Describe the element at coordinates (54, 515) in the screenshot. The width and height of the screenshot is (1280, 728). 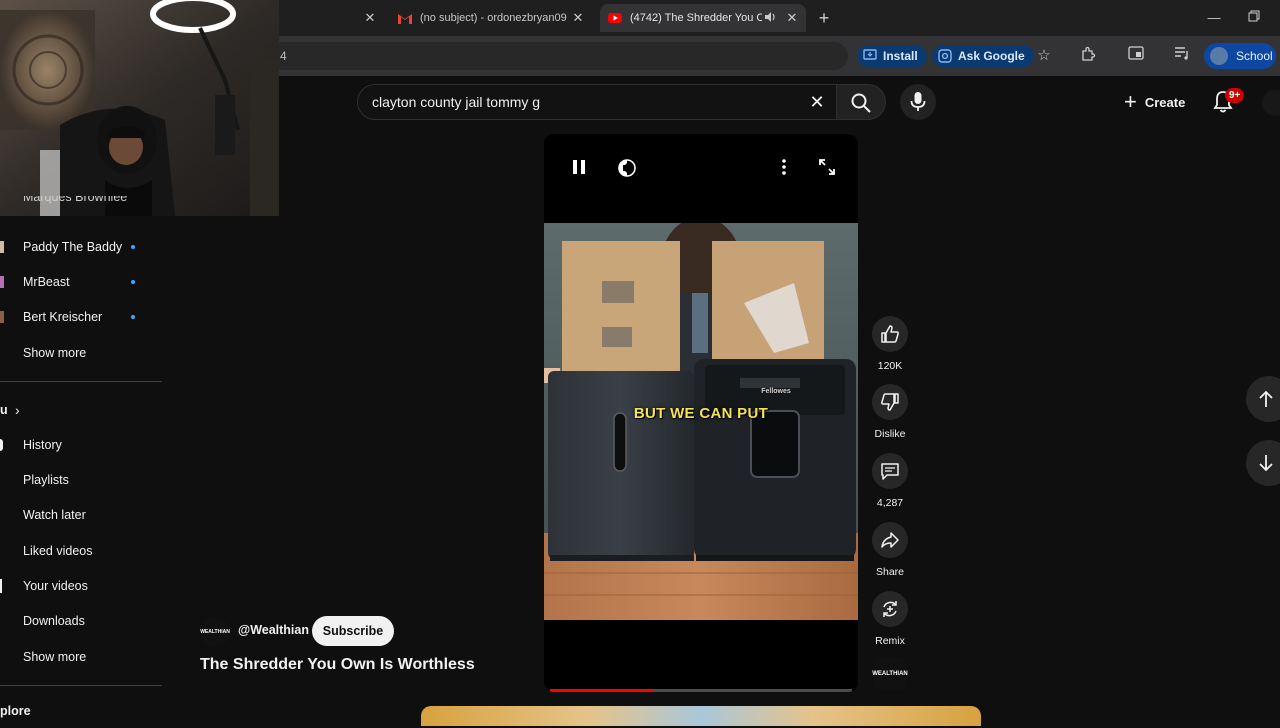
I see `sidebar-item-label: Watch later` at that location.